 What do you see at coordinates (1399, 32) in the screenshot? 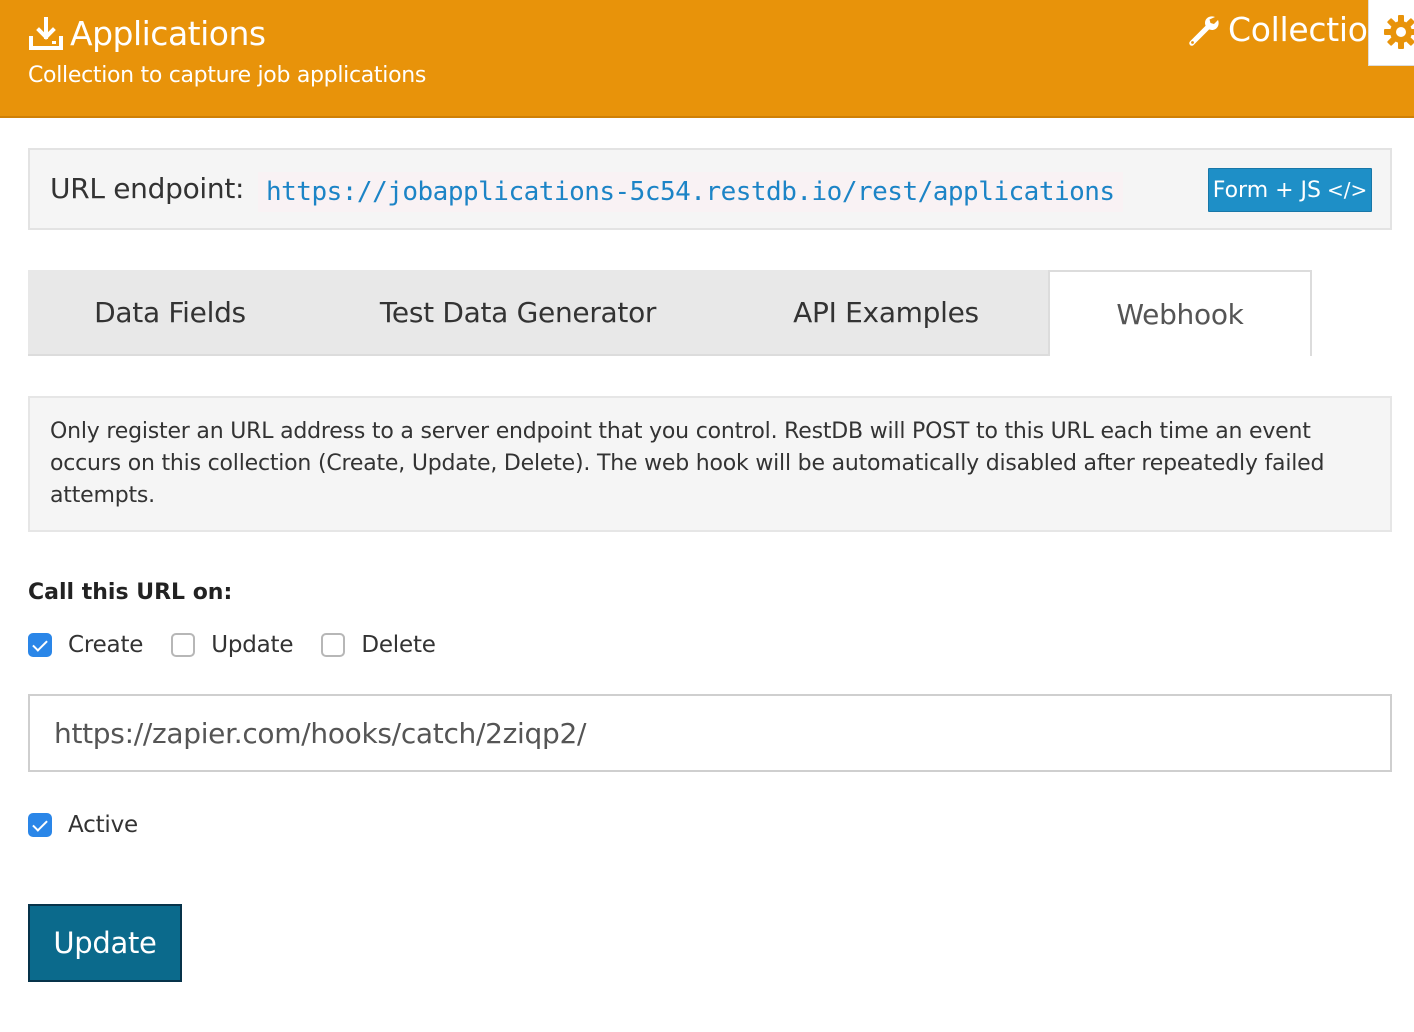
I see `gear-icon` at bounding box center [1399, 32].